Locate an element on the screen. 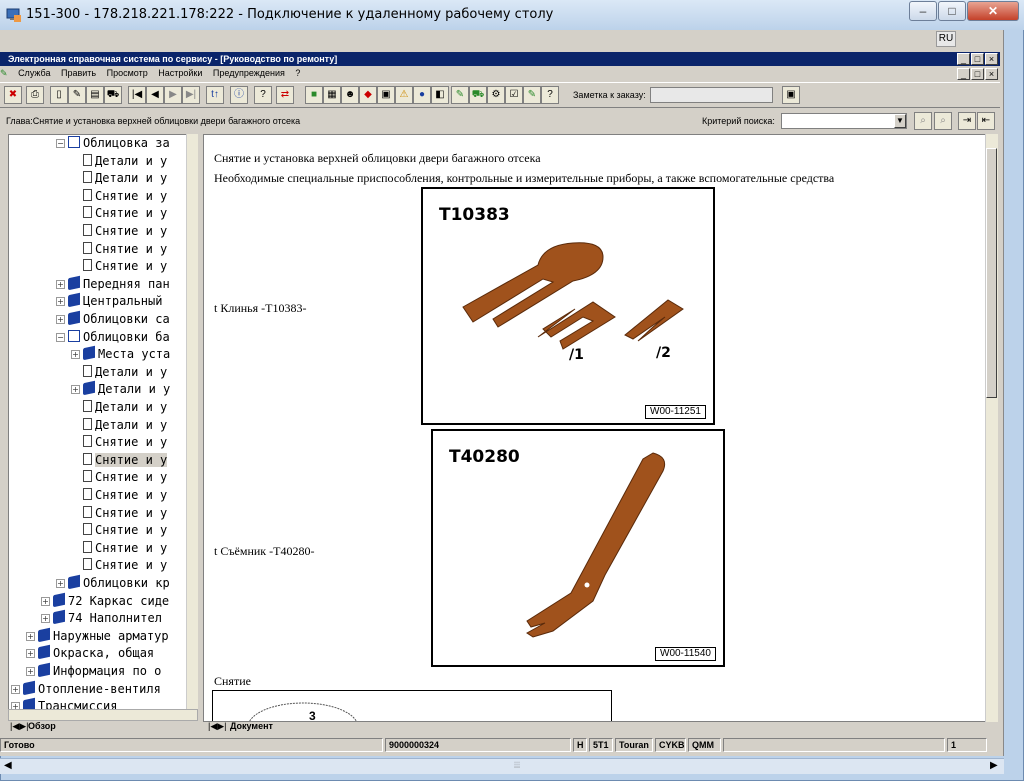  tree-node: + Отопление-вентиля is located at coordinates (86, 689).